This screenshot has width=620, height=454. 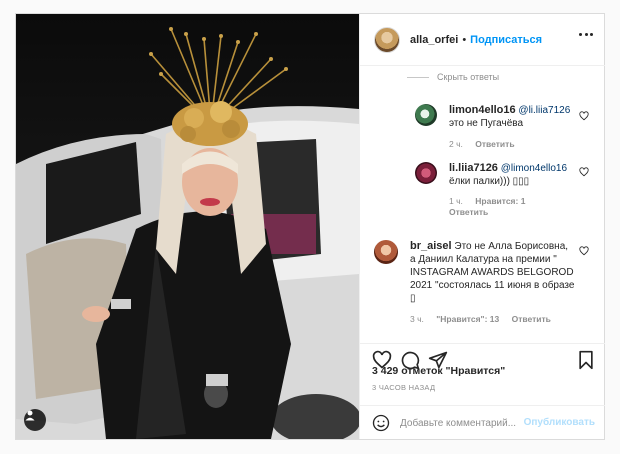 What do you see at coordinates (534, 168) in the screenshot?
I see `comment-mention: @limon4ello16` at bounding box center [534, 168].